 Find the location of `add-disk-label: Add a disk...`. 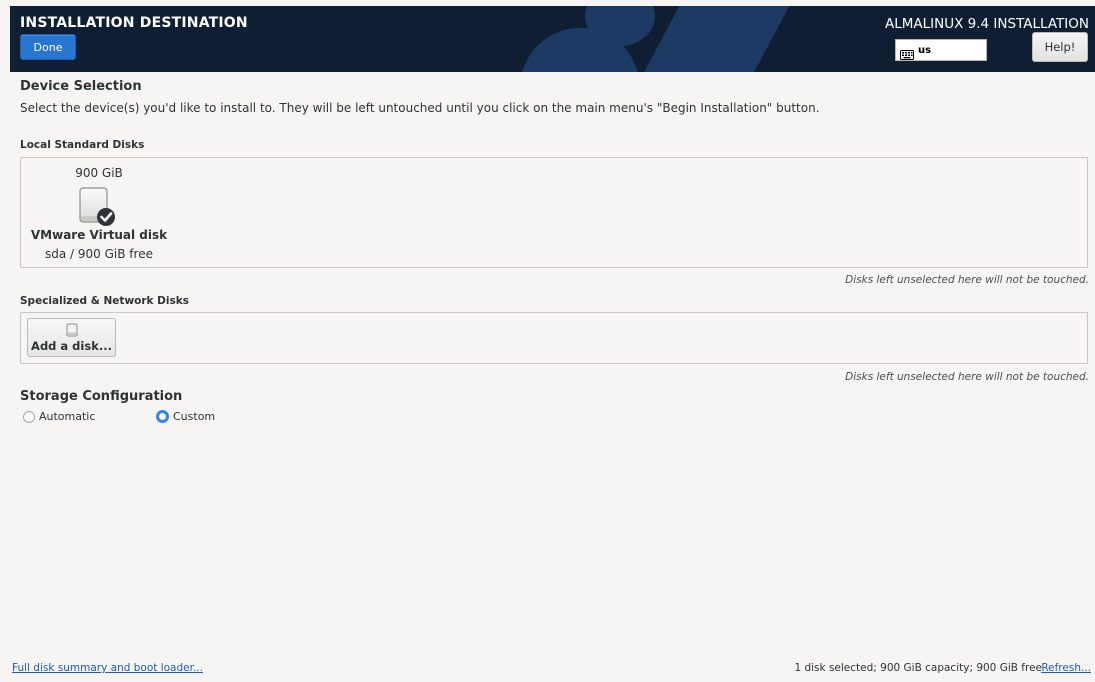

add-disk-label: Add a disk... is located at coordinates (71, 346).